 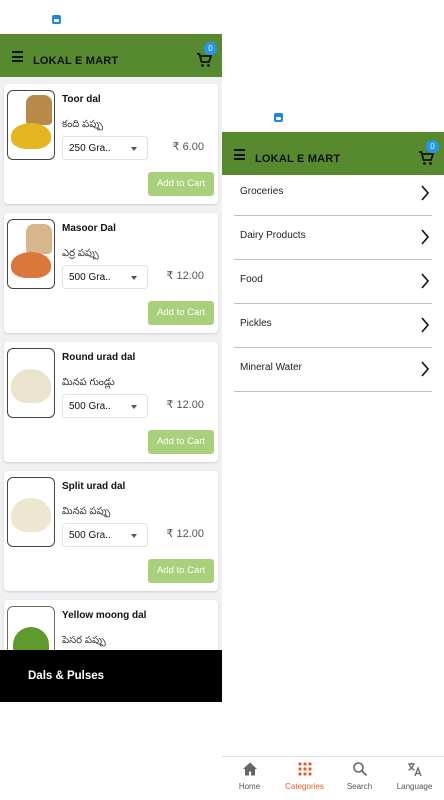 What do you see at coordinates (414, 786) in the screenshot?
I see `nav-label: Language` at bounding box center [414, 786].